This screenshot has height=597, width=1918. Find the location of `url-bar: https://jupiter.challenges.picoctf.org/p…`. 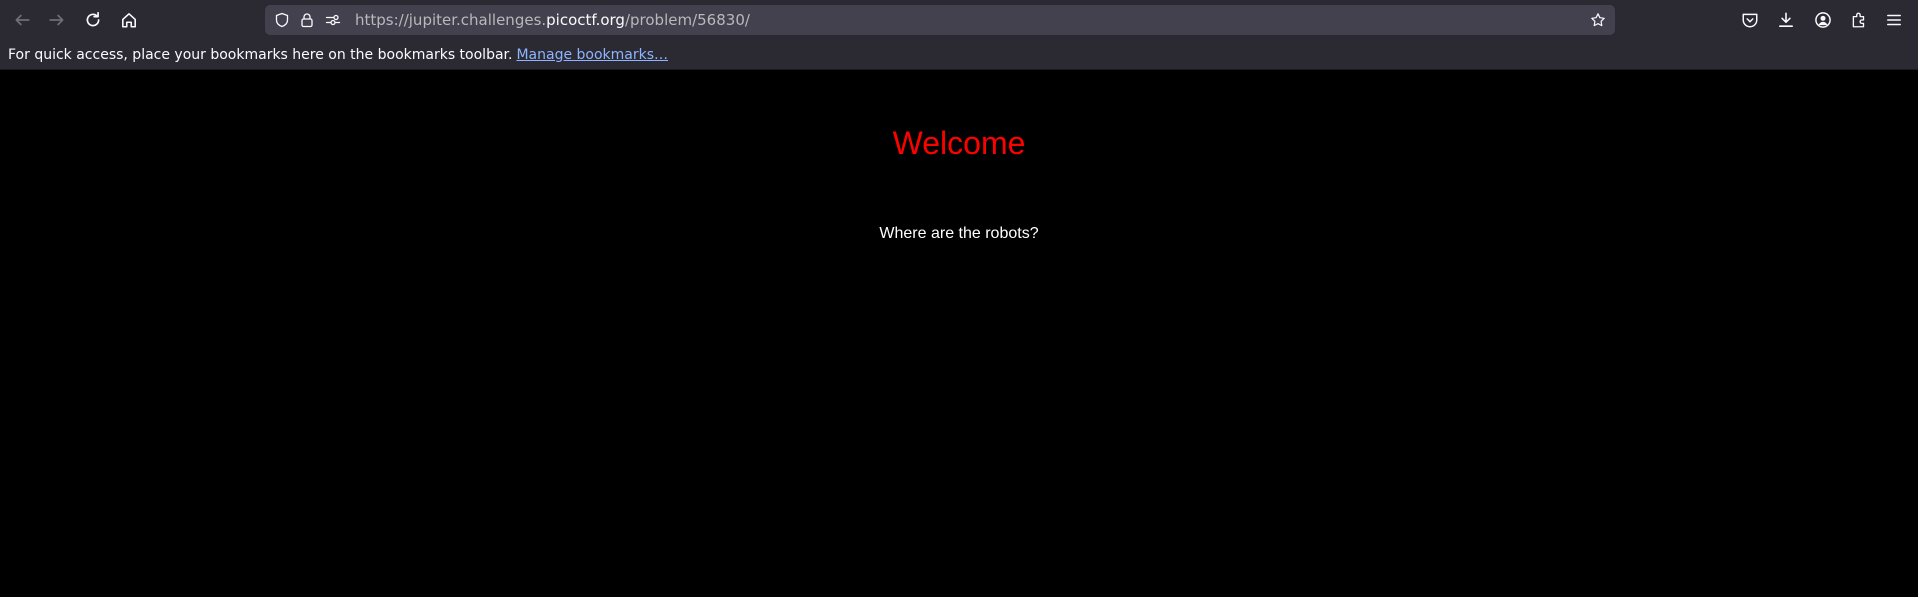

url-bar: https://jupiter.challenges.picoctf.org/p… is located at coordinates (940, 20).